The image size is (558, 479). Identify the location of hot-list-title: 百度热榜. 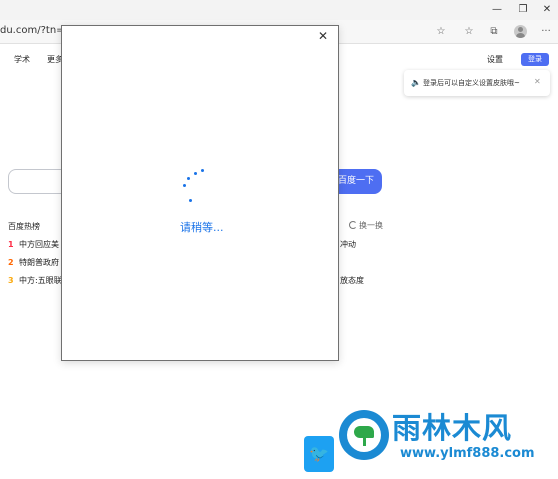
(24, 226).